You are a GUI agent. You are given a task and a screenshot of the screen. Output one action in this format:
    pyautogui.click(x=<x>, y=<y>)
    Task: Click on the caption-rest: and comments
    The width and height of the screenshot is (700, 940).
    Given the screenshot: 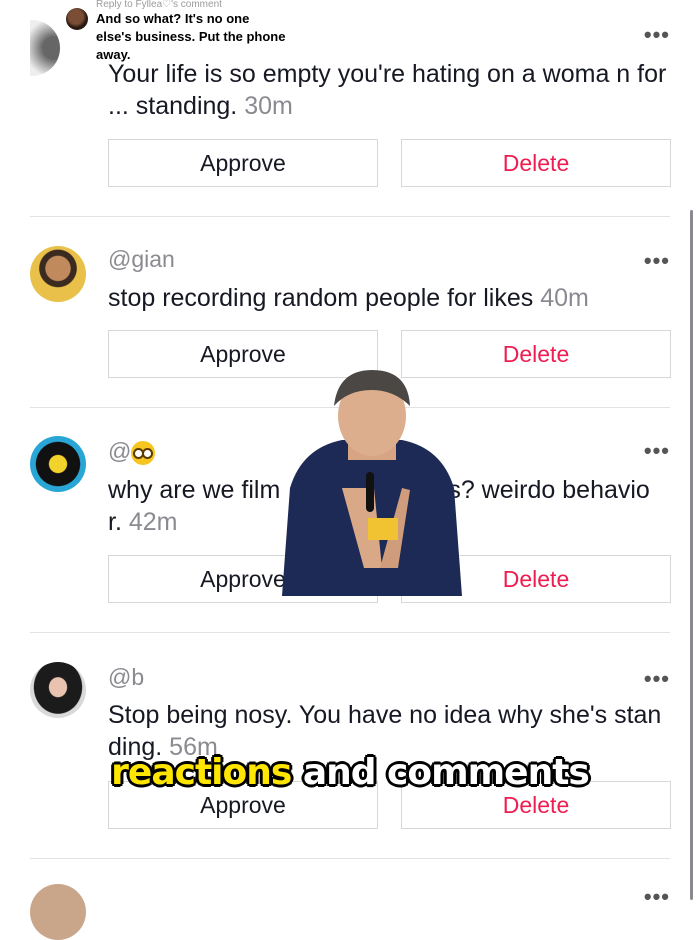 What is the action you would take?
    pyautogui.click(x=440, y=772)
    